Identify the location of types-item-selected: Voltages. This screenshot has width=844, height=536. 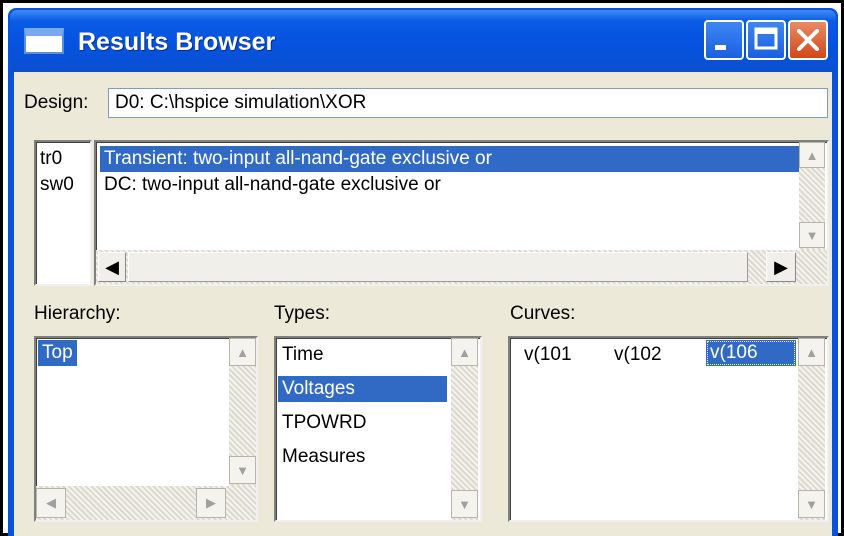
(362, 389).